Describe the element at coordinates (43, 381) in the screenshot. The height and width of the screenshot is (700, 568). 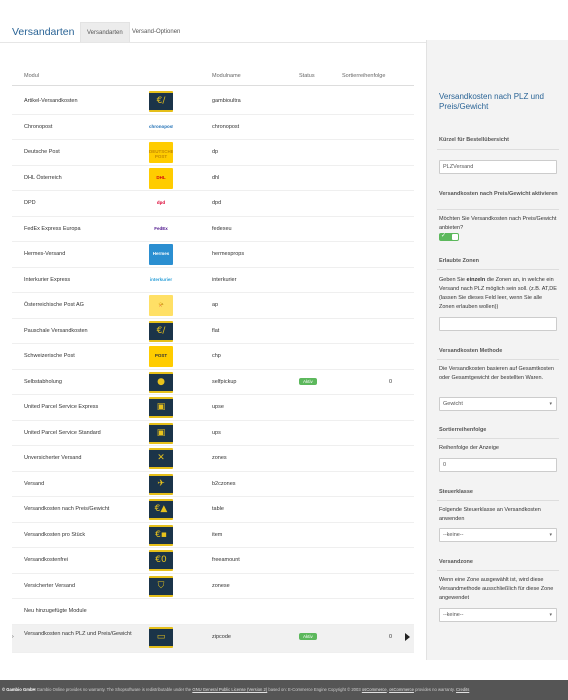
I see `module-label: Selbstabholung` at that location.